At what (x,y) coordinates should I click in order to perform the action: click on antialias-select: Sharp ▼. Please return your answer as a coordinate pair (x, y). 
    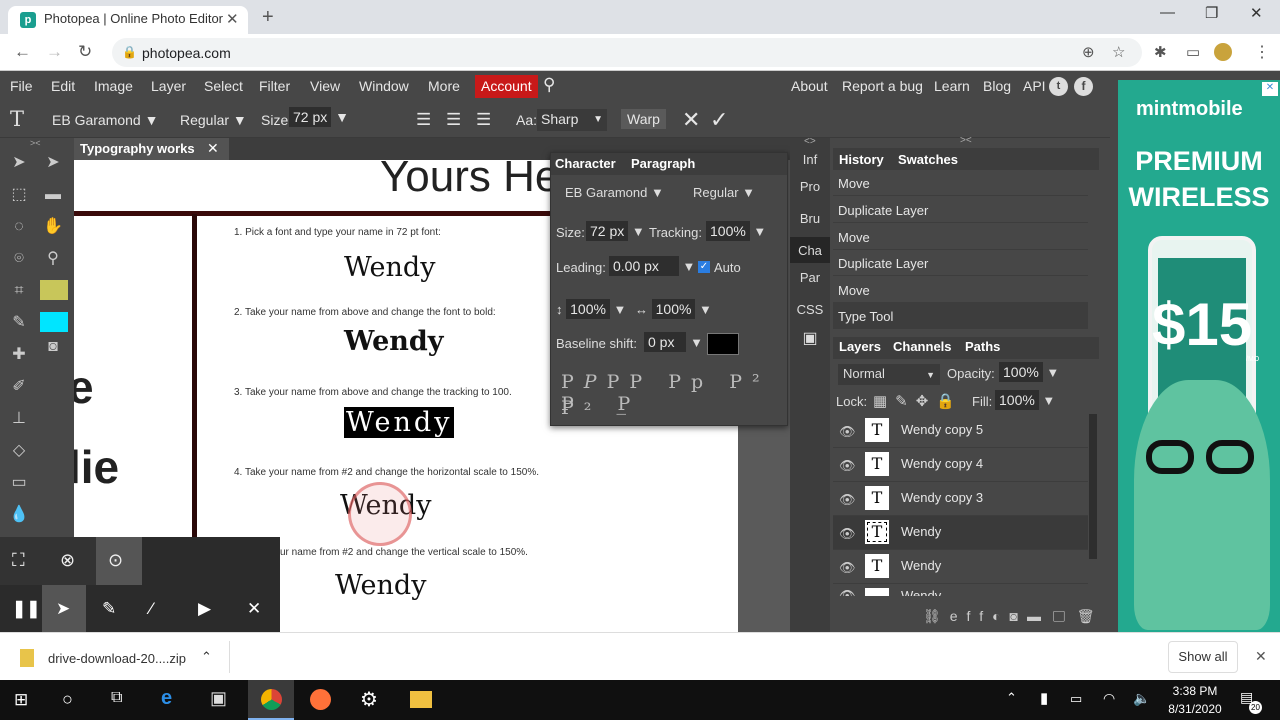
    Looking at the image, I should click on (572, 120).